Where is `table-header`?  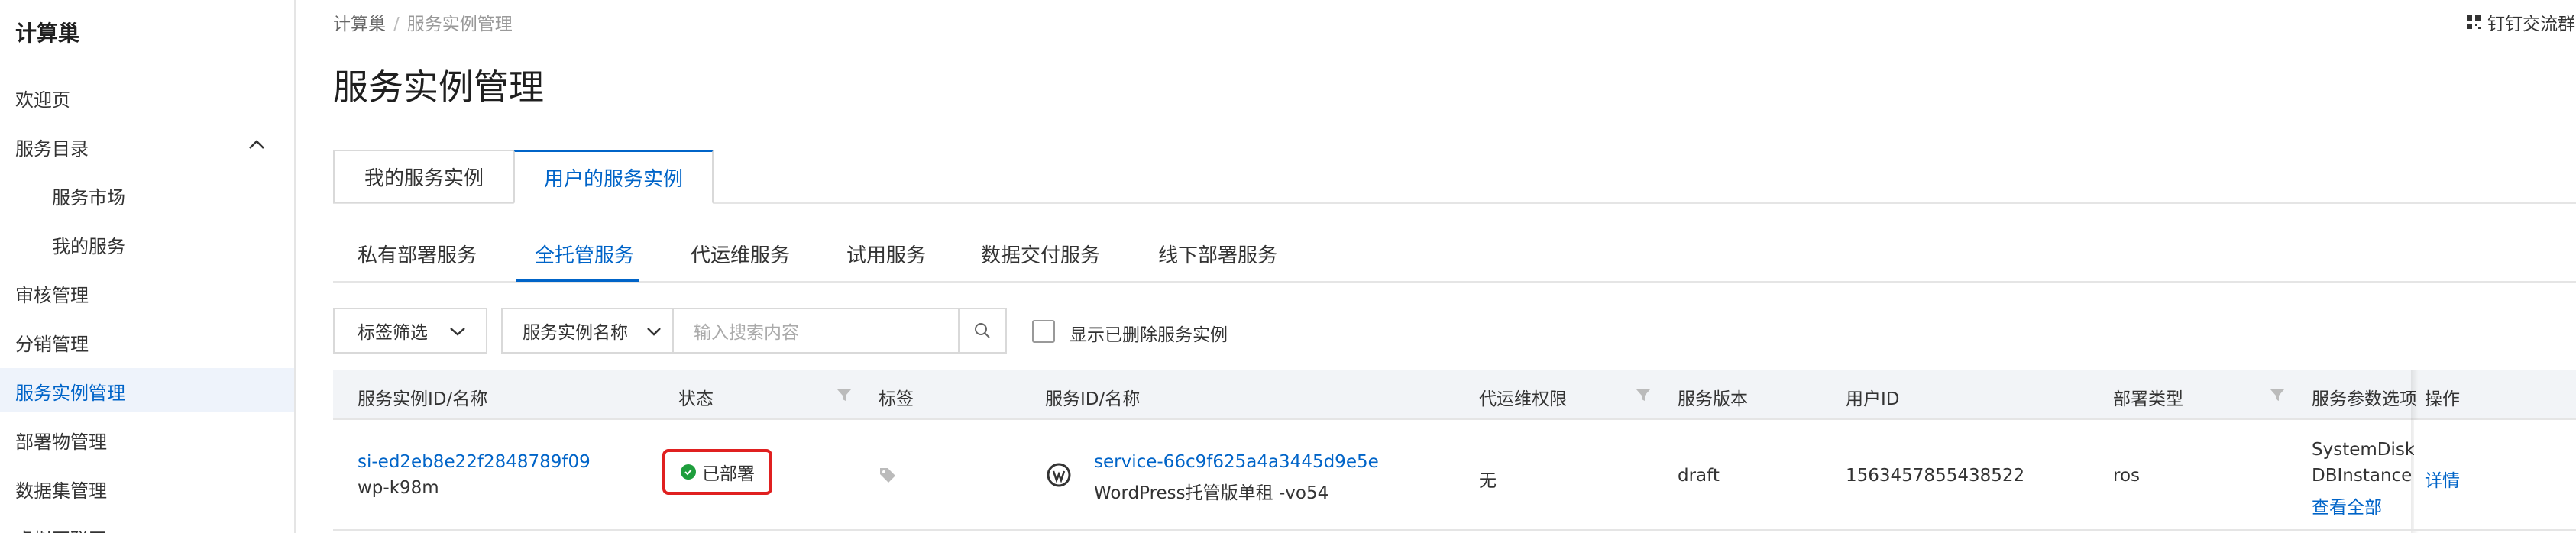 table-header is located at coordinates (1454, 395).